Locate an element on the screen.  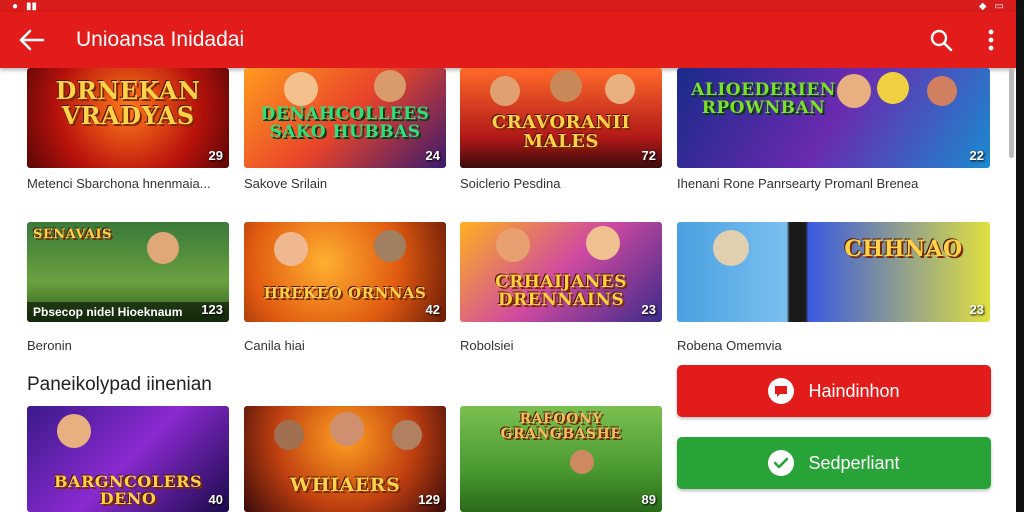
game-card: BARGNCOLERS DENO 40 is located at coordinates (128, 459).